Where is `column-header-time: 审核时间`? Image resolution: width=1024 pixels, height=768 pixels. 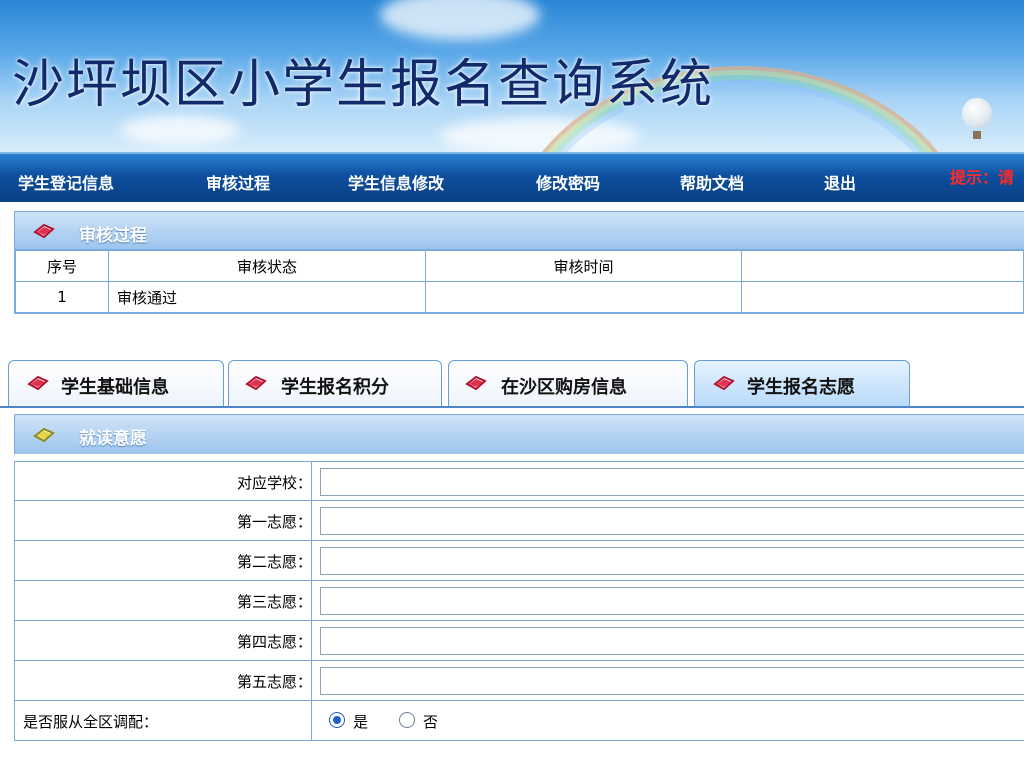
column-header-time: 审核时间 is located at coordinates (583, 266).